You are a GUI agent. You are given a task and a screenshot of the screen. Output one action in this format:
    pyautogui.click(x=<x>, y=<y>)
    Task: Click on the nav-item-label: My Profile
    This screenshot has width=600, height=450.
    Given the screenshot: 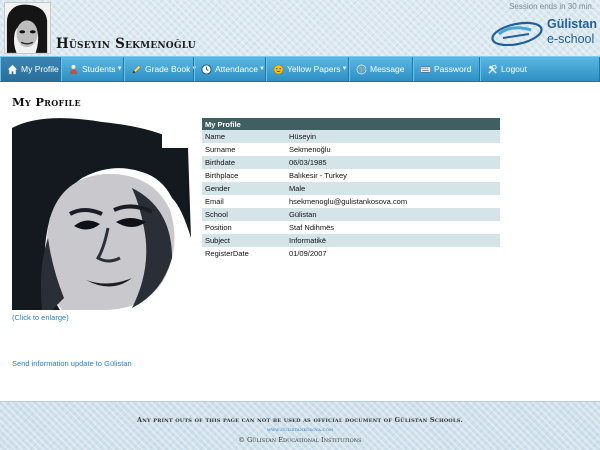 What is the action you would take?
    pyautogui.click(x=40, y=69)
    